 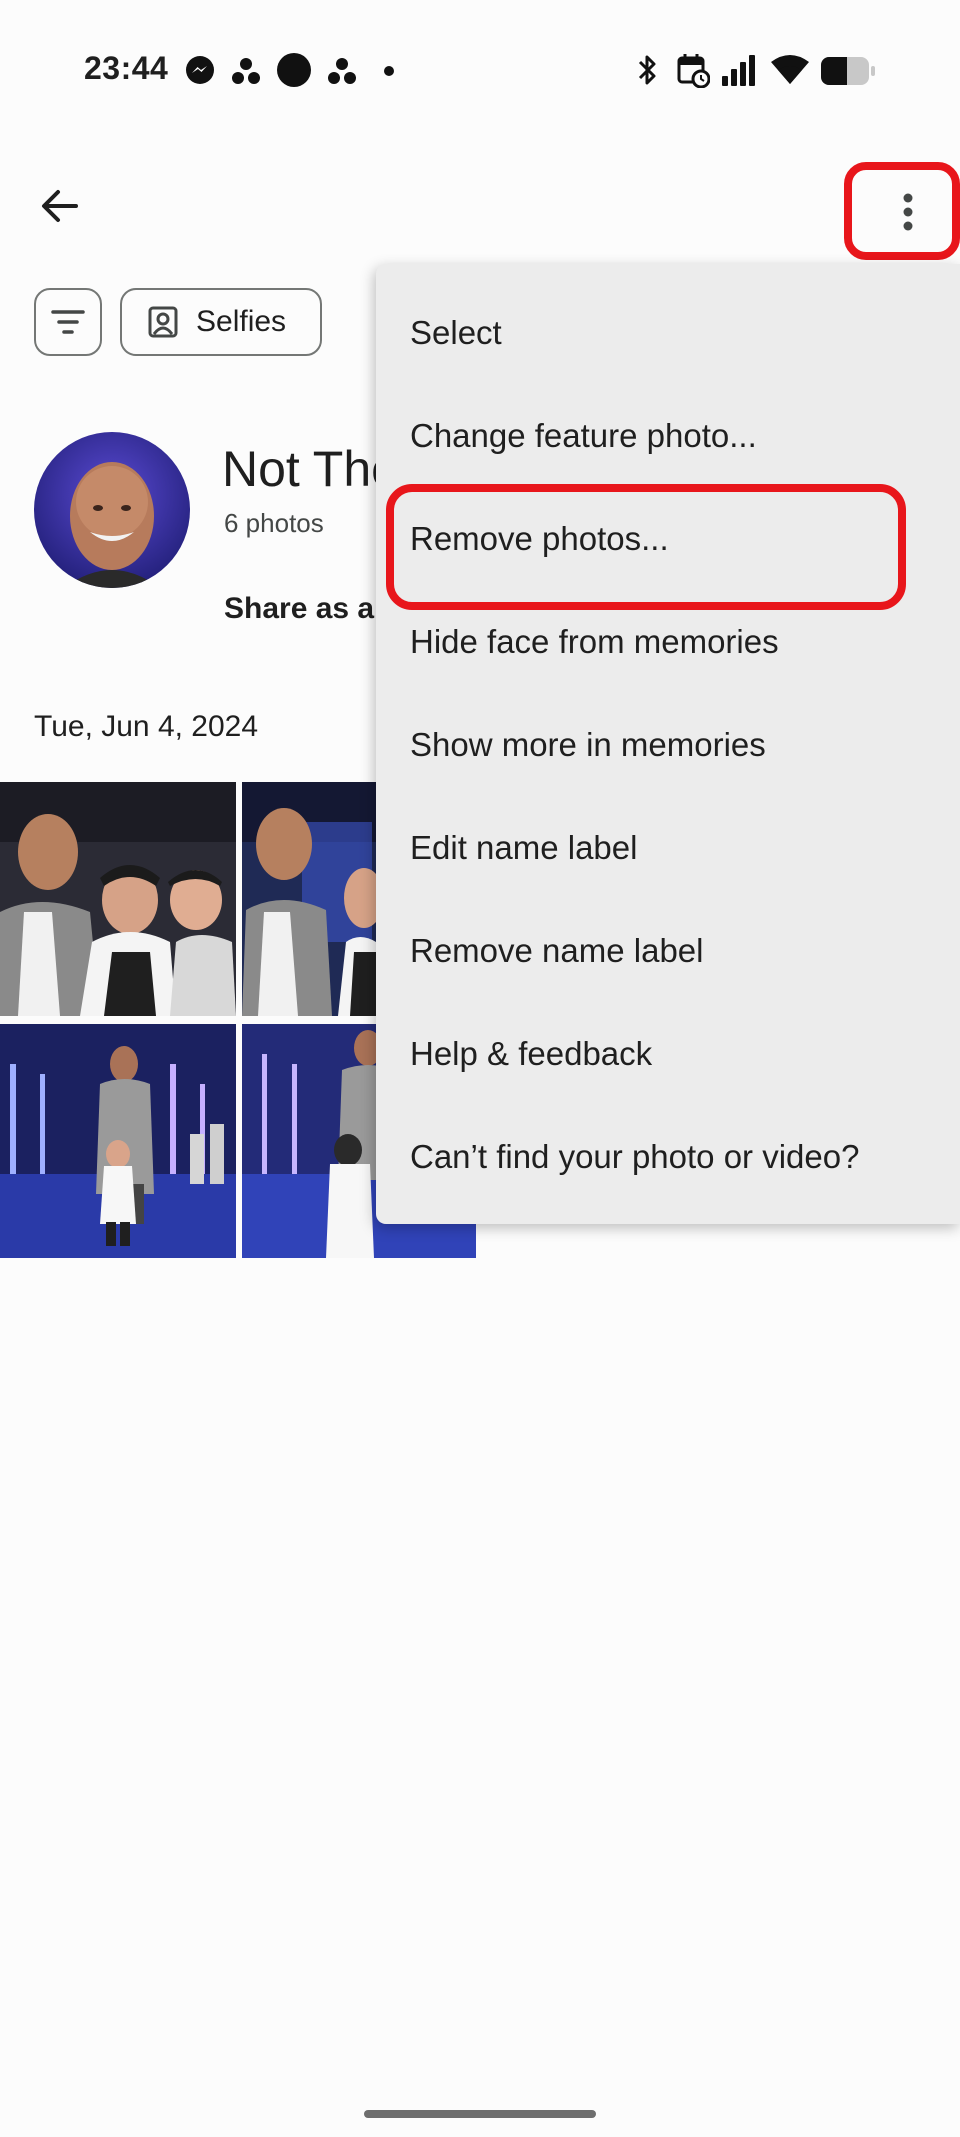 What do you see at coordinates (634, 1157) in the screenshot?
I see `menu-item-cant-find: Can’t find your photo or video?` at bounding box center [634, 1157].